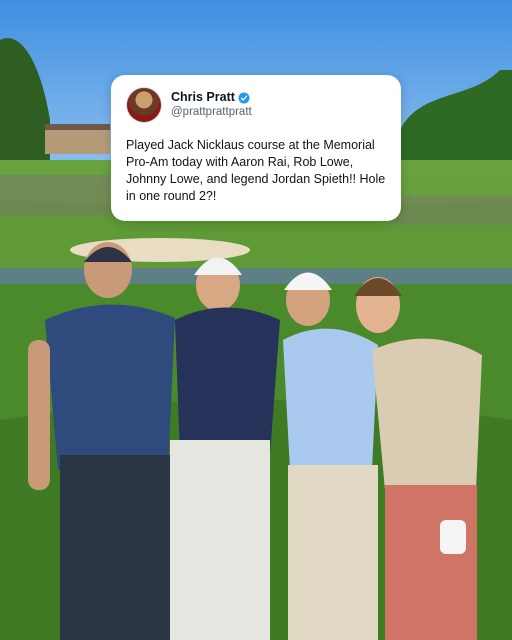 This screenshot has width=512, height=640. What do you see at coordinates (244, 98) in the screenshot?
I see `verified-badge-icon` at bounding box center [244, 98].